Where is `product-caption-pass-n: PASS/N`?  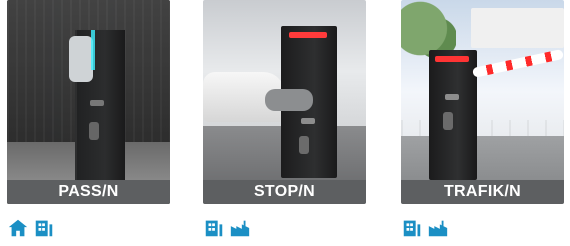 product-caption-pass-n: PASS/N is located at coordinates (88, 192).